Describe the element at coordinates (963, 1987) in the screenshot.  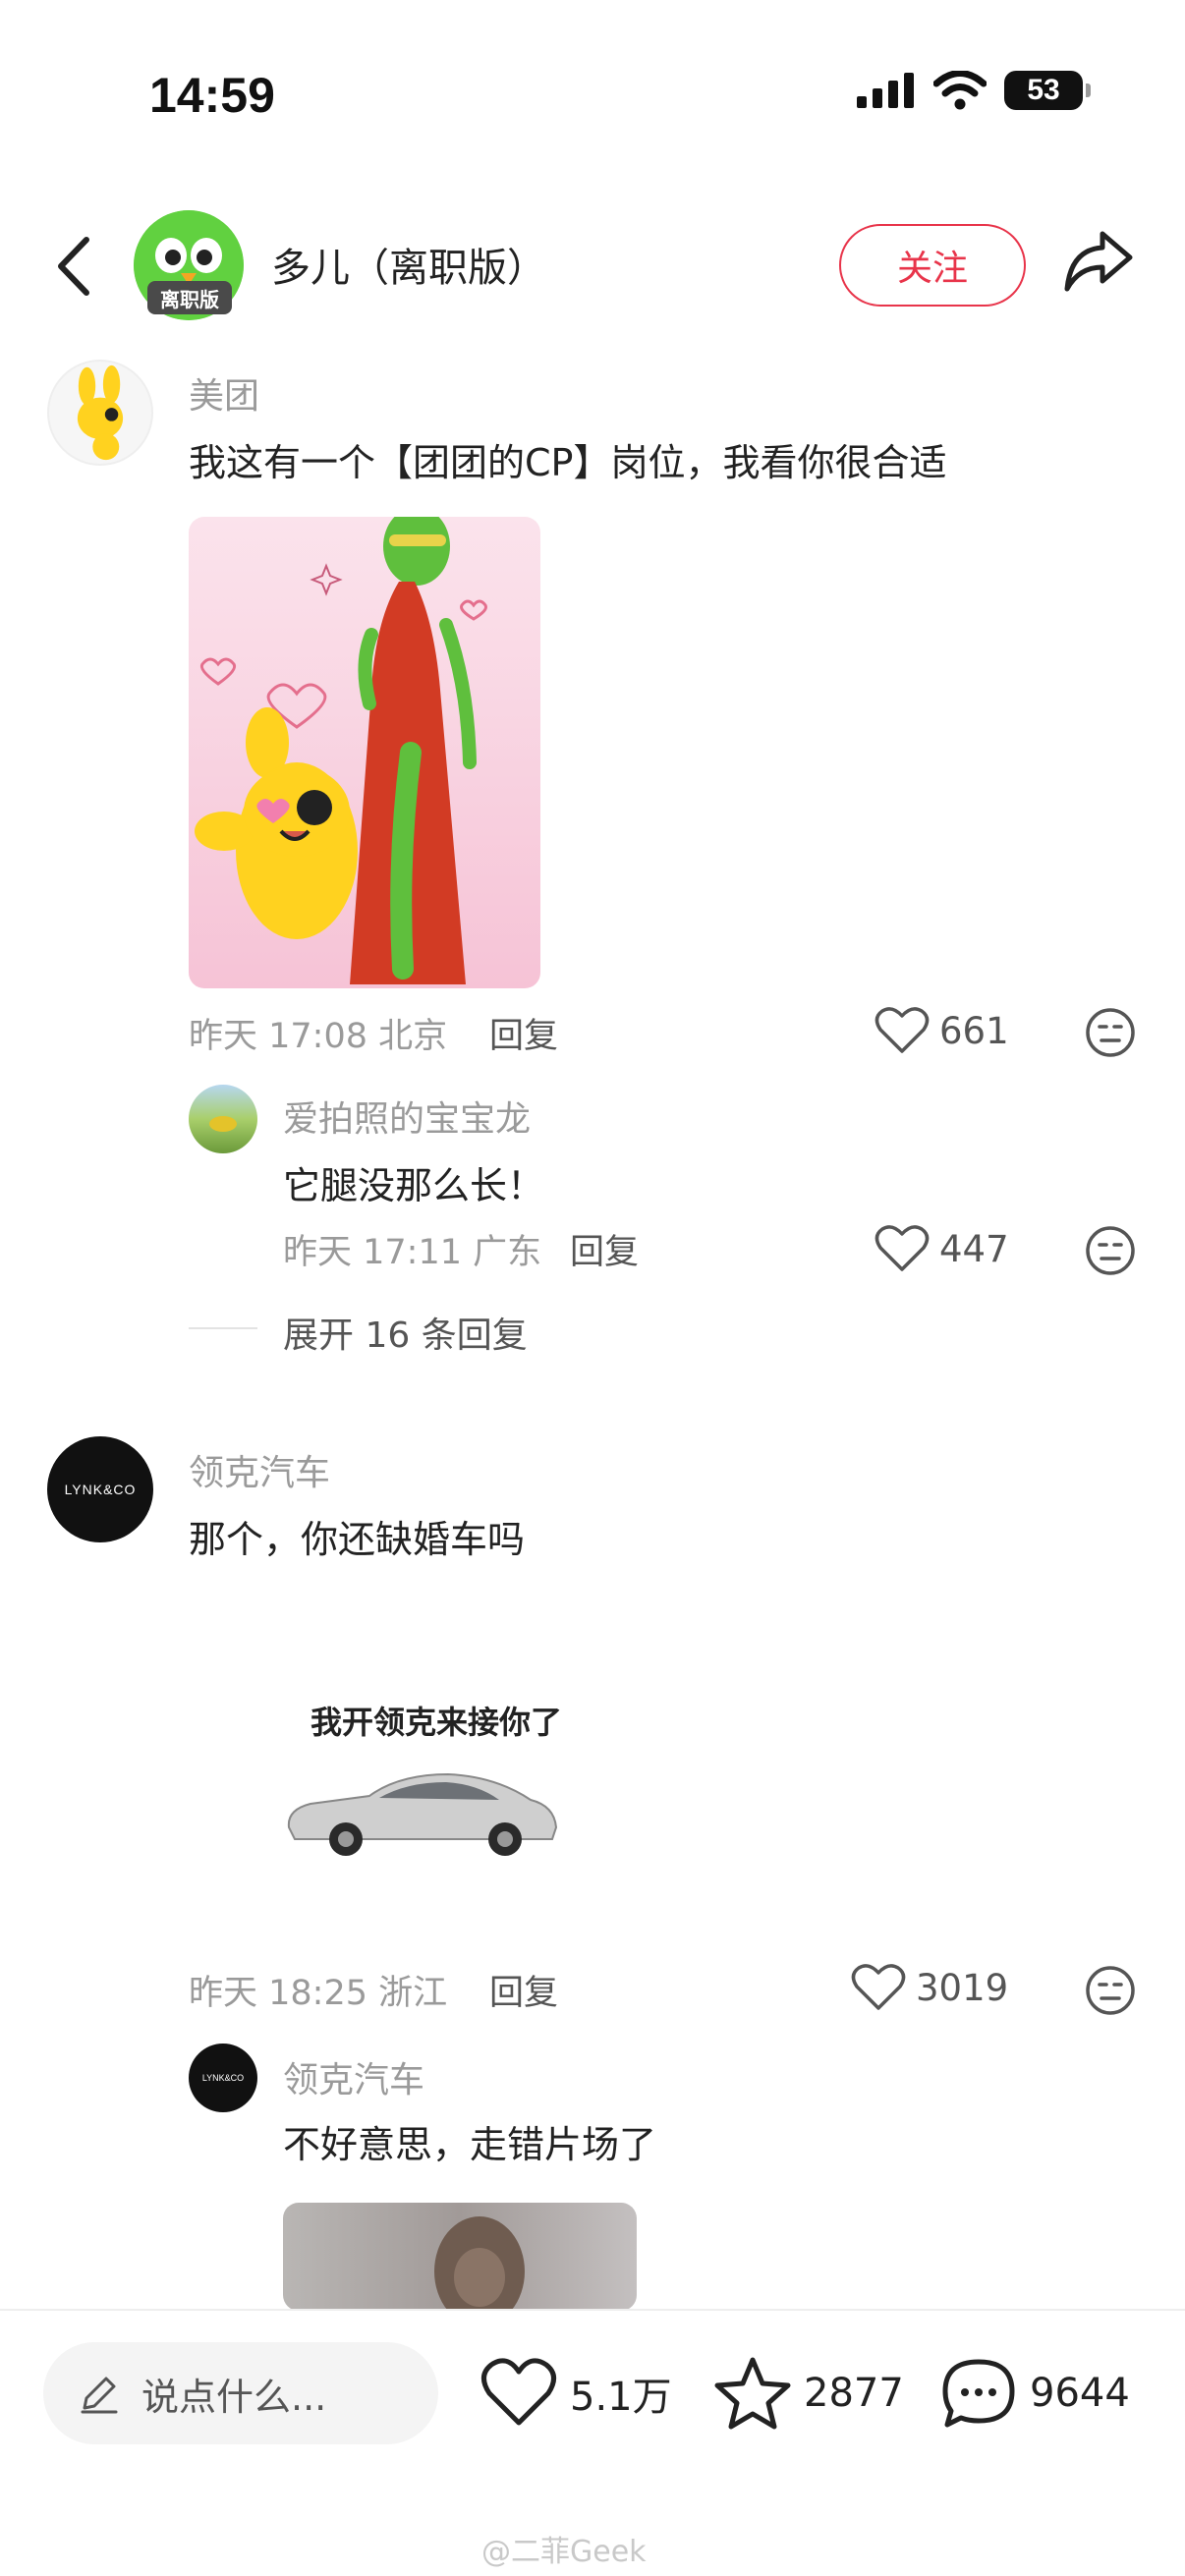
I see `like-count: 3019` at that location.